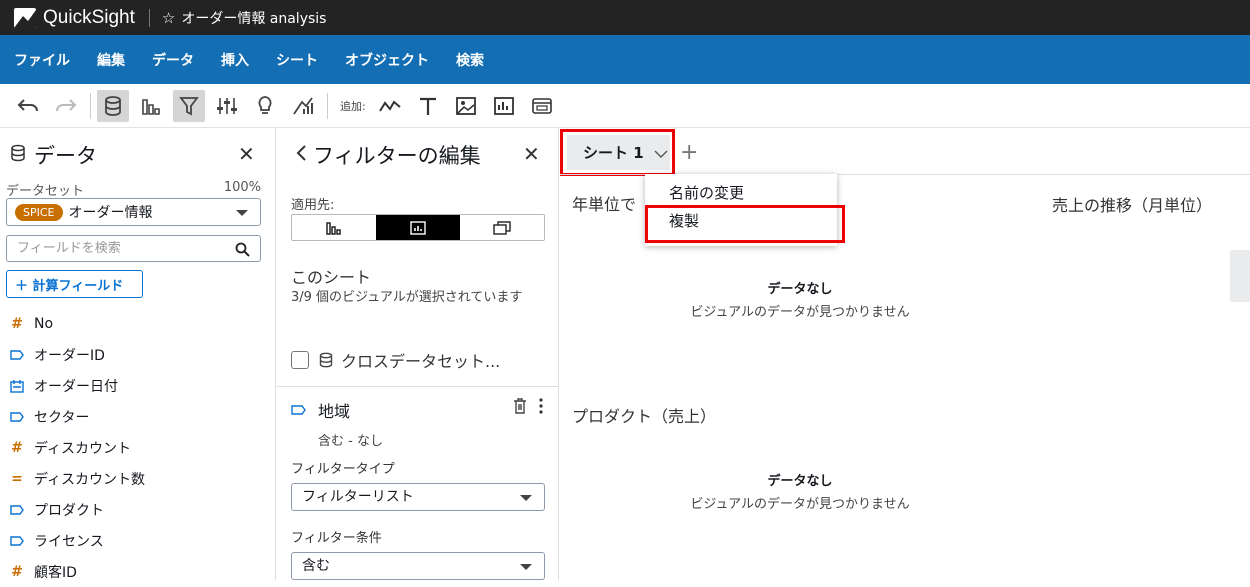 This screenshot has width=1250, height=587. Describe the element at coordinates (66, 106) in the screenshot. I see `redo-icon` at that location.